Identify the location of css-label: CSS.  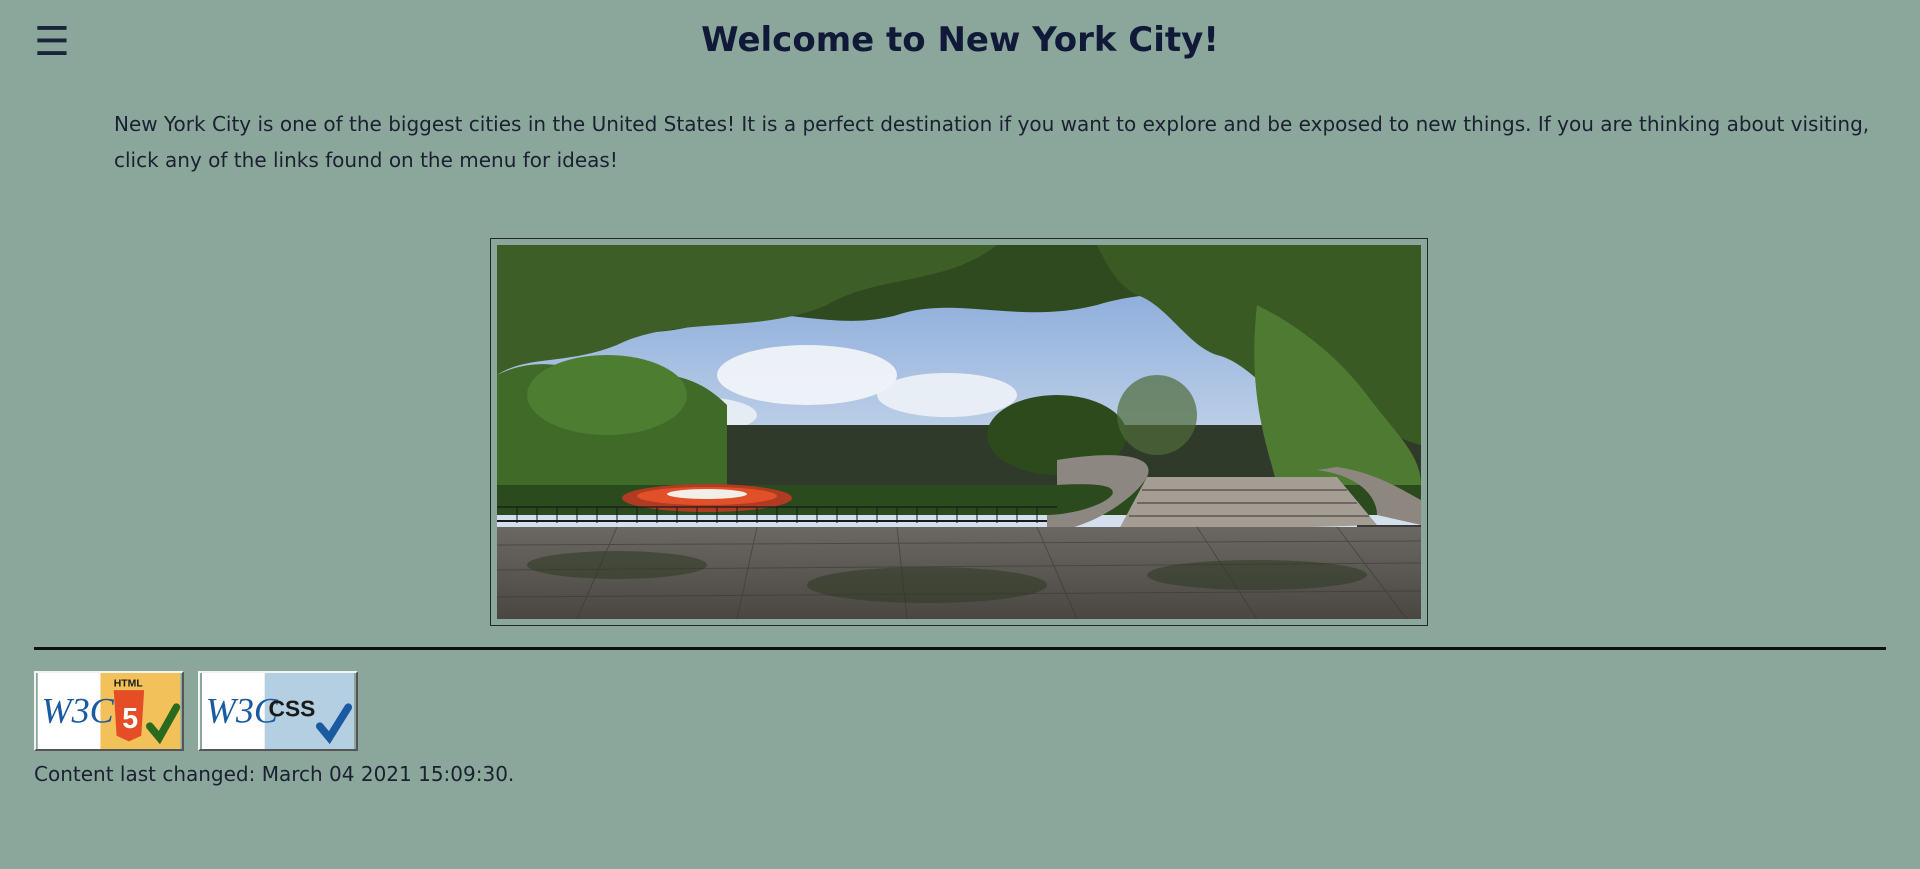
(292, 709).